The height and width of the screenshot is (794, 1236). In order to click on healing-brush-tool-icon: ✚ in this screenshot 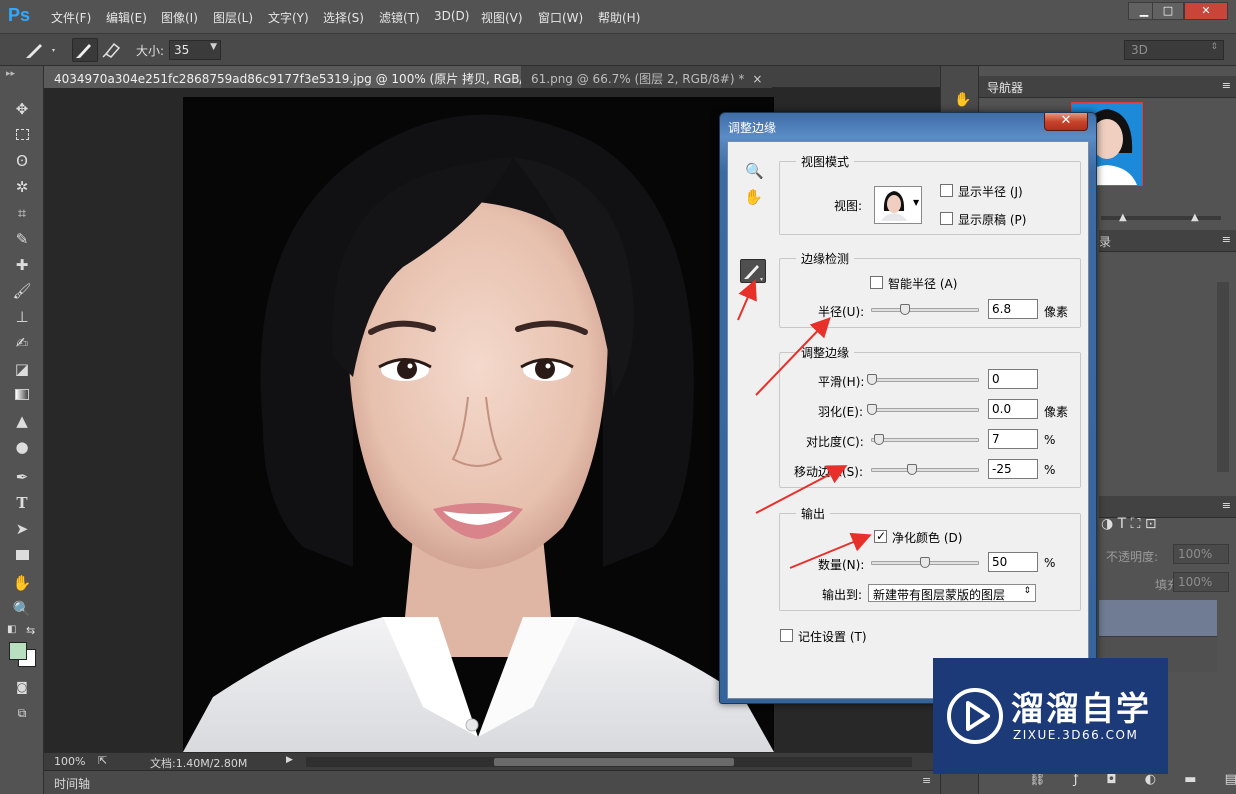, I will do `click(22, 265)`.